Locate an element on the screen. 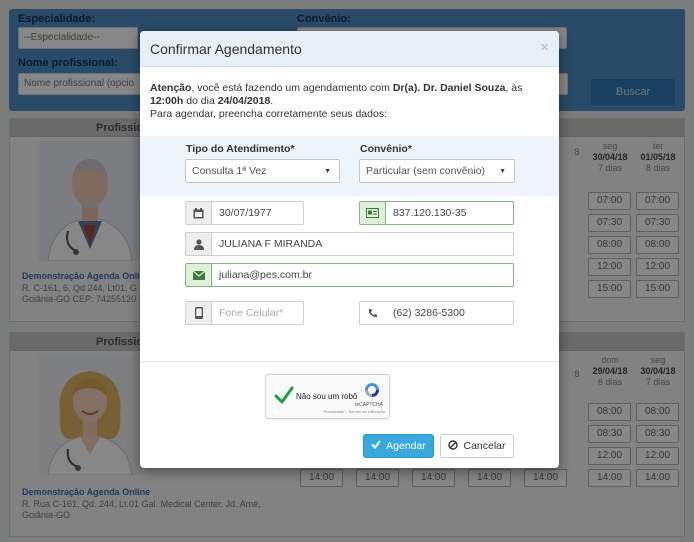  name-value: JULIANA F MIRANDA is located at coordinates (271, 244).